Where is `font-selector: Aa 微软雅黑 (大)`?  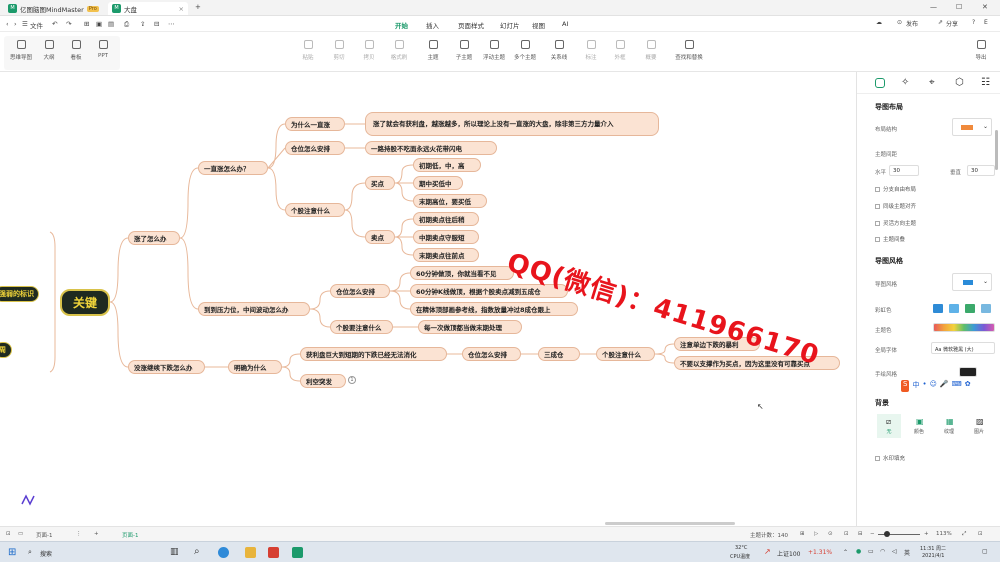 font-selector: Aa 微软雅黑 (大) is located at coordinates (963, 348).